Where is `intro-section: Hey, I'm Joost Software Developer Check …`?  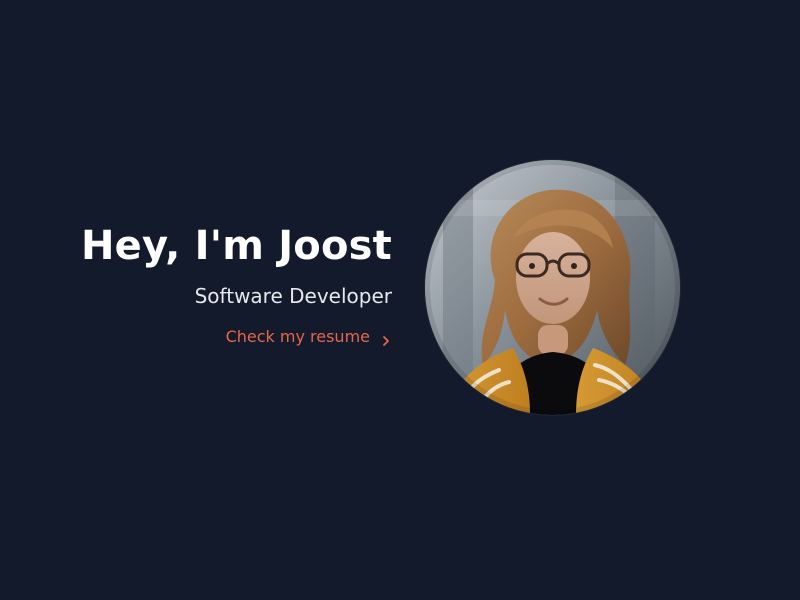
intro-section: Hey, I'm Joost Software Developer Check … is located at coordinates (202, 283).